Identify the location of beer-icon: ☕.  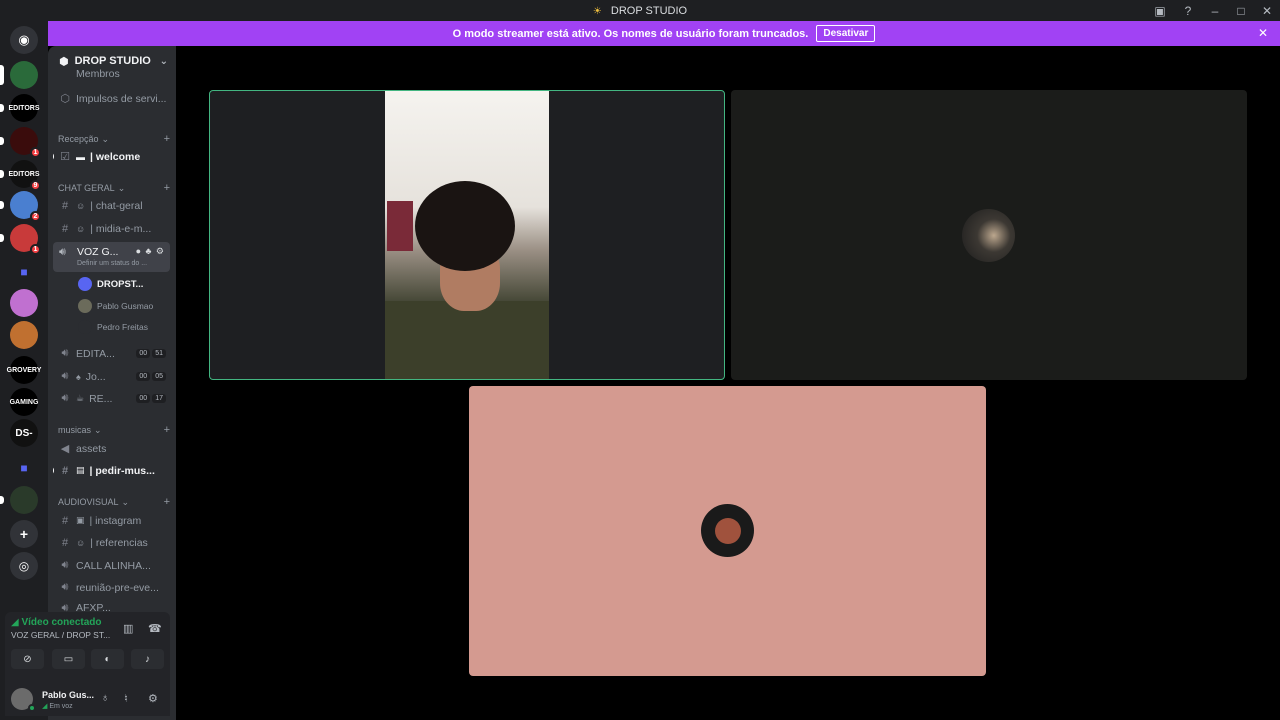
(80, 398).